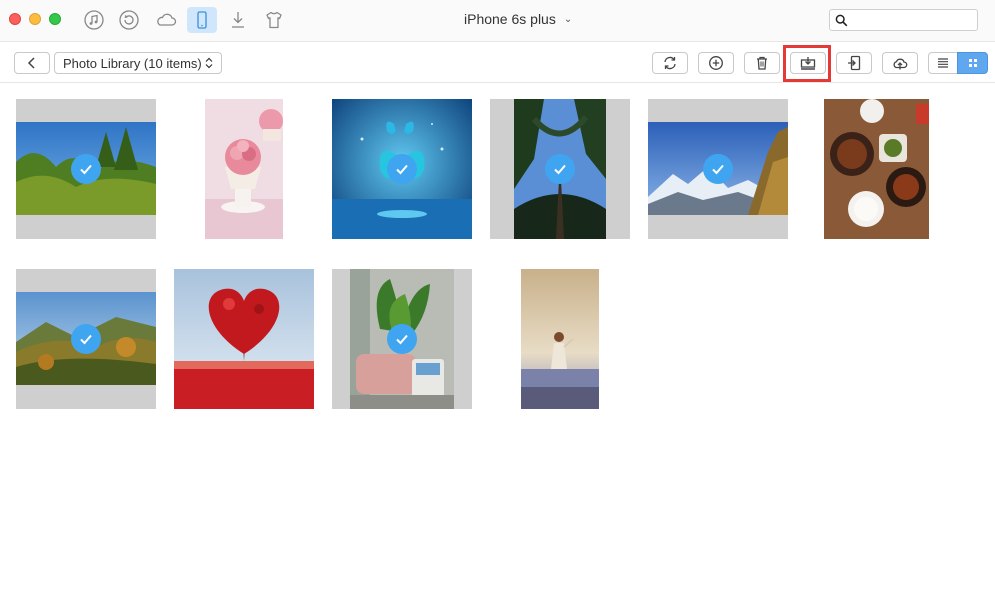 The height and width of the screenshot is (610, 995). I want to click on chevron-down-icon: ⌄, so click(568, 19).